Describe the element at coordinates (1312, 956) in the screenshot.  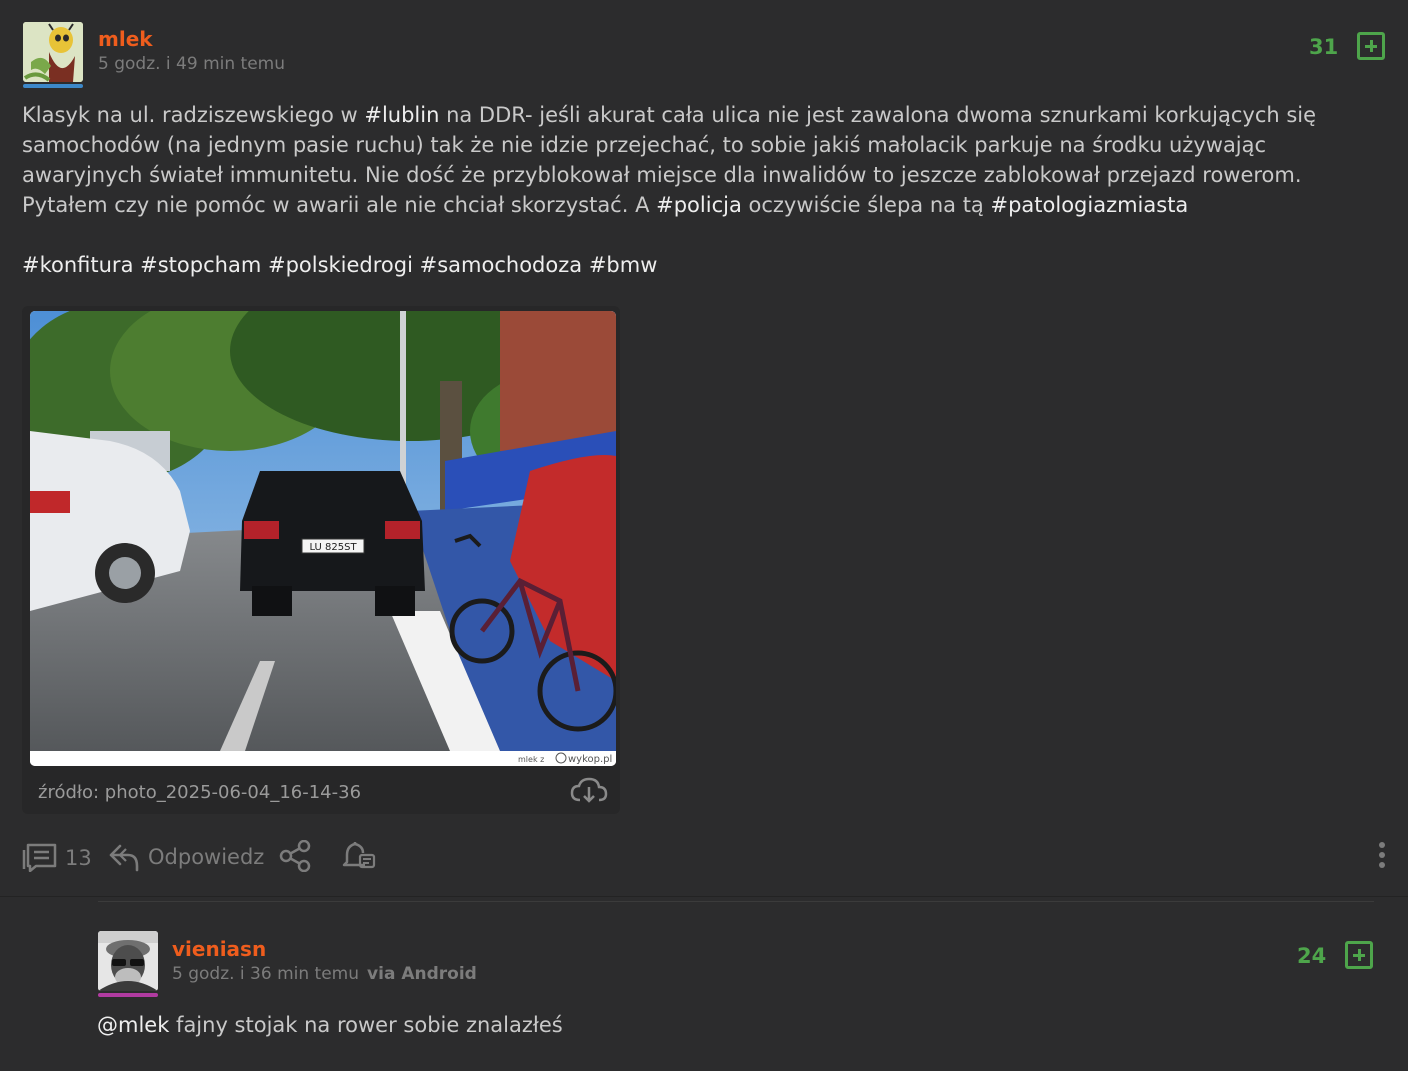
I see `comment-vote-count: 24` at that location.